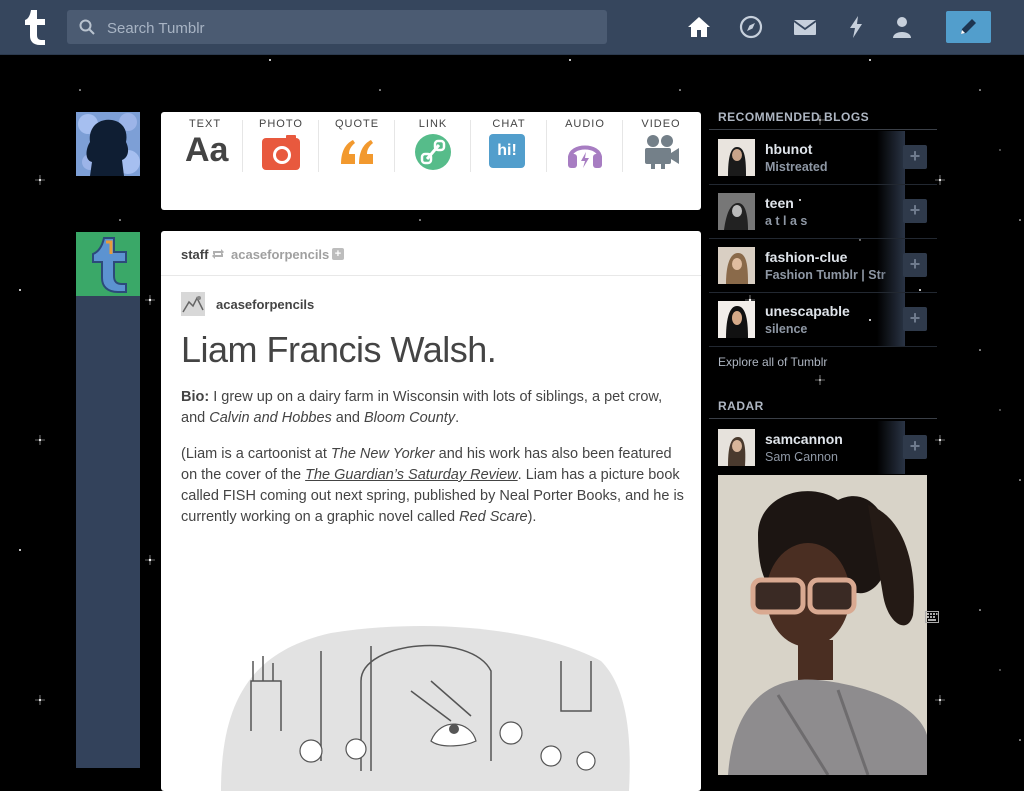 The height and width of the screenshot is (791, 1024). I want to click on blog-name: fashion-clue, so click(806, 257).